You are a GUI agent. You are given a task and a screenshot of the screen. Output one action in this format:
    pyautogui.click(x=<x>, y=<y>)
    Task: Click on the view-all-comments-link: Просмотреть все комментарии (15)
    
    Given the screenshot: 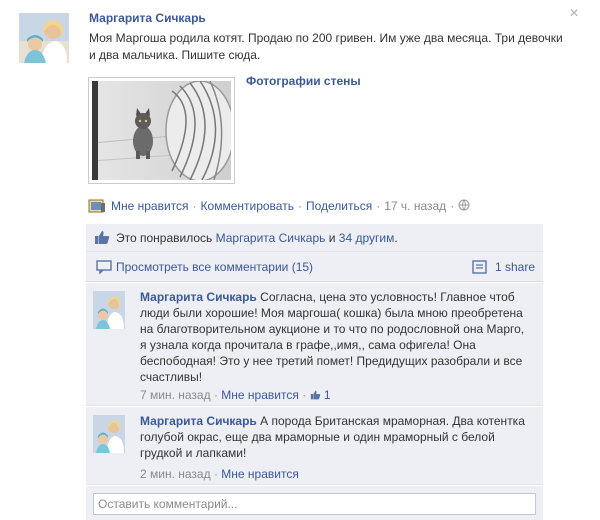 What is the action you would take?
    pyautogui.click(x=214, y=267)
    